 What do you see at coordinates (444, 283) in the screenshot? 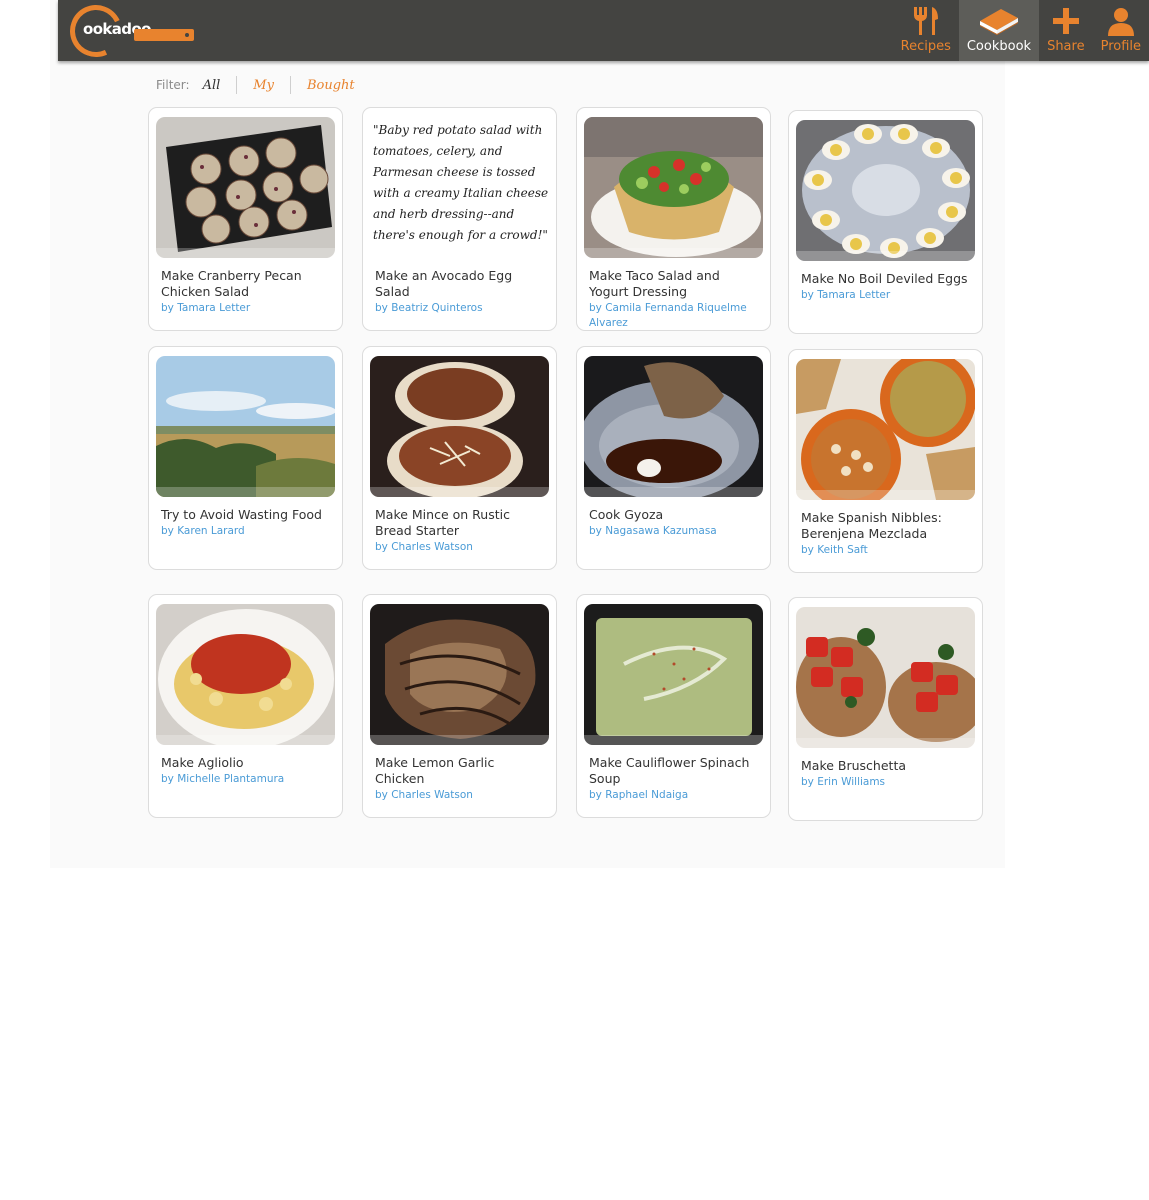
I see `recipe-title-text: Make an Avocado Egg Salad` at bounding box center [444, 283].